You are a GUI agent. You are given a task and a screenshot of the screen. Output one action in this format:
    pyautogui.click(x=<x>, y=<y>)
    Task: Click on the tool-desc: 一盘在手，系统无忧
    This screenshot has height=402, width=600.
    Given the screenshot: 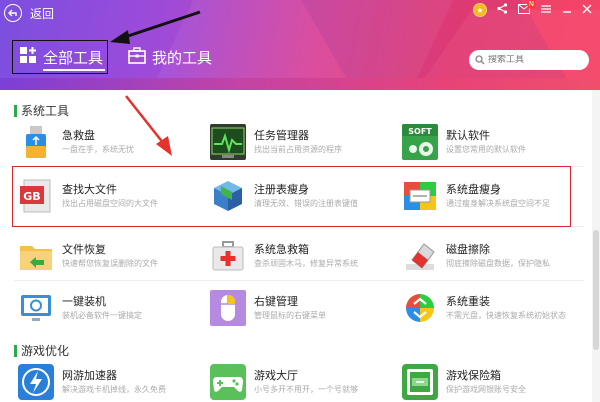 What is the action you would take?
    pyautogui.click(x=98, y=149)
    